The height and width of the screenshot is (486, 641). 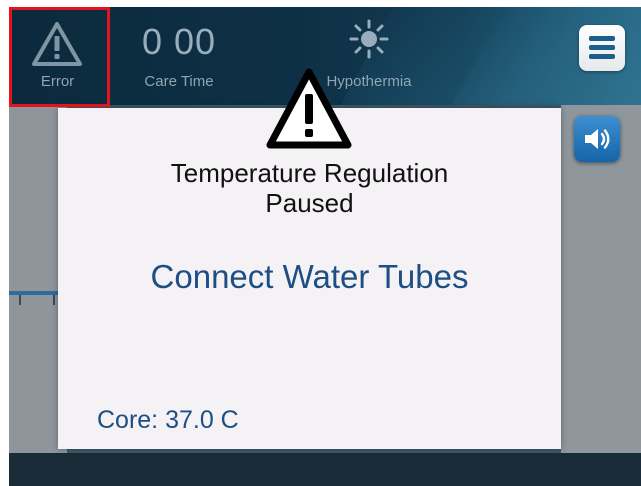 I want to click on bottom-bar, so click(x=325, y=469).